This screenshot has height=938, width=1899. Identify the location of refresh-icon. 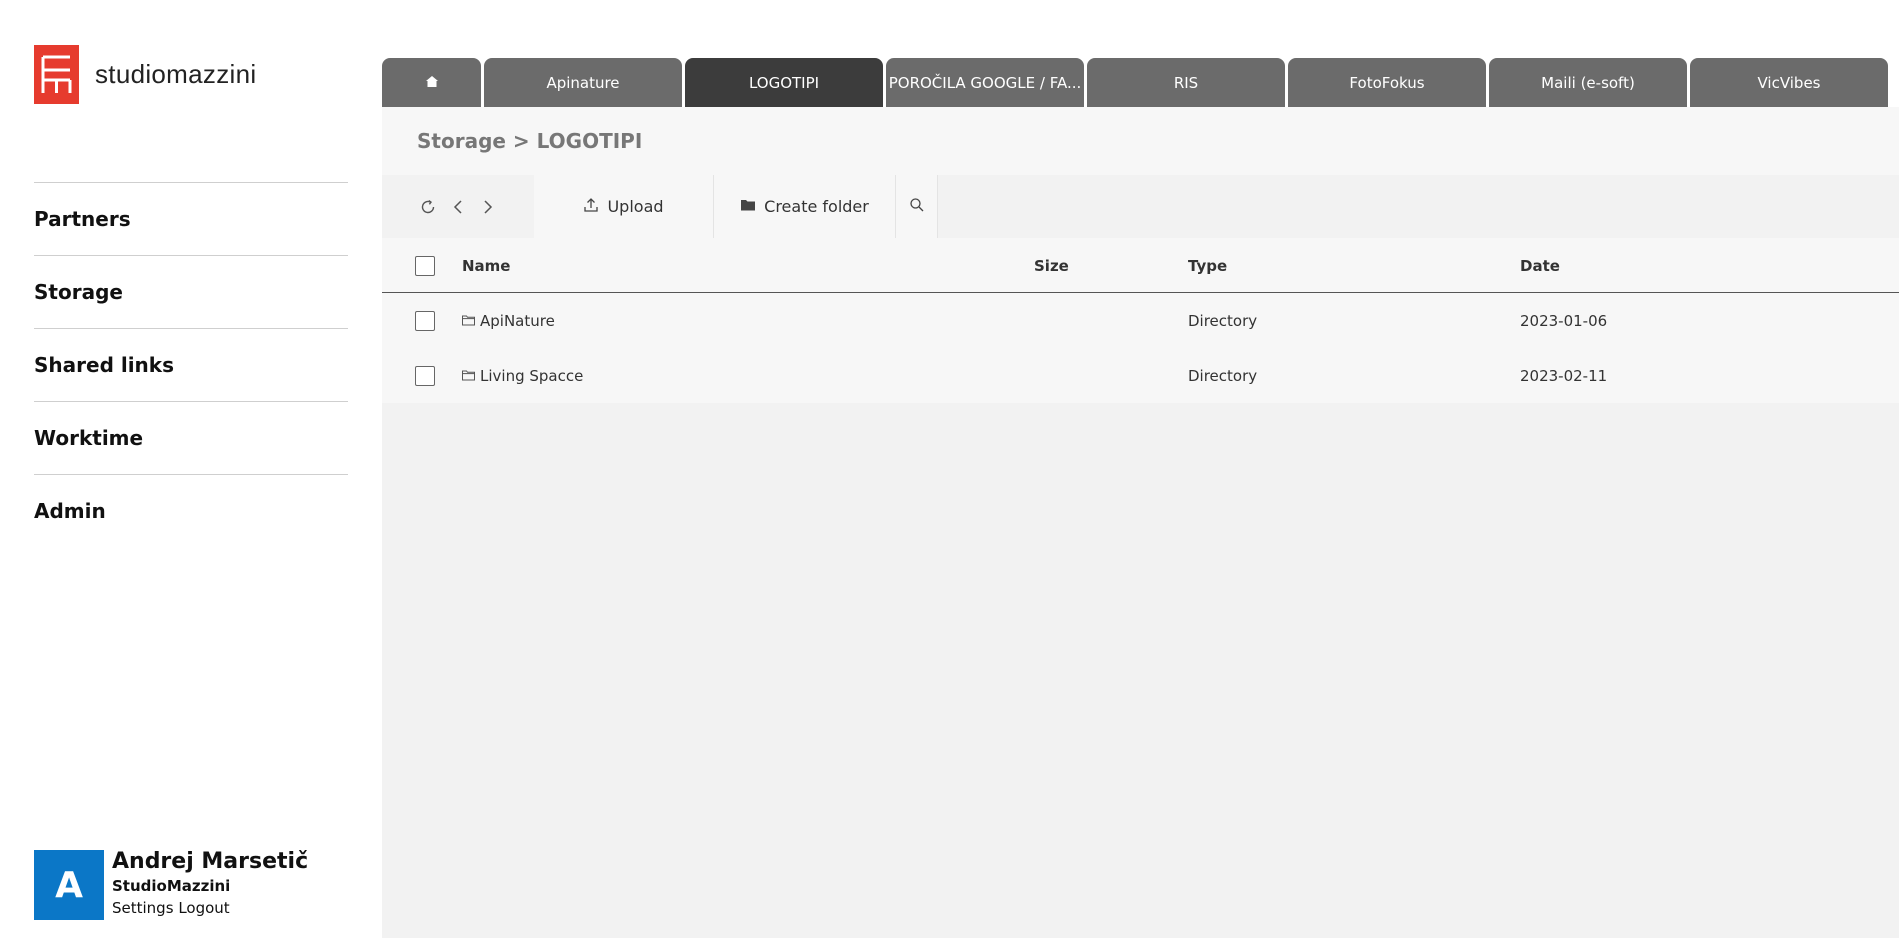
(428, 207).